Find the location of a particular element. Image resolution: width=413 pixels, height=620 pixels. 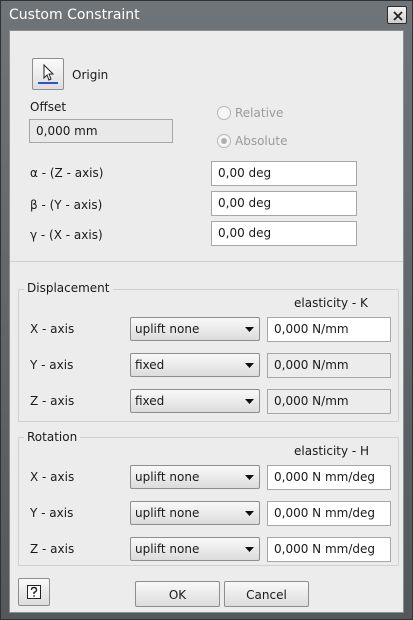

absolute-label: Absolute is located at coordinates (261, 141).